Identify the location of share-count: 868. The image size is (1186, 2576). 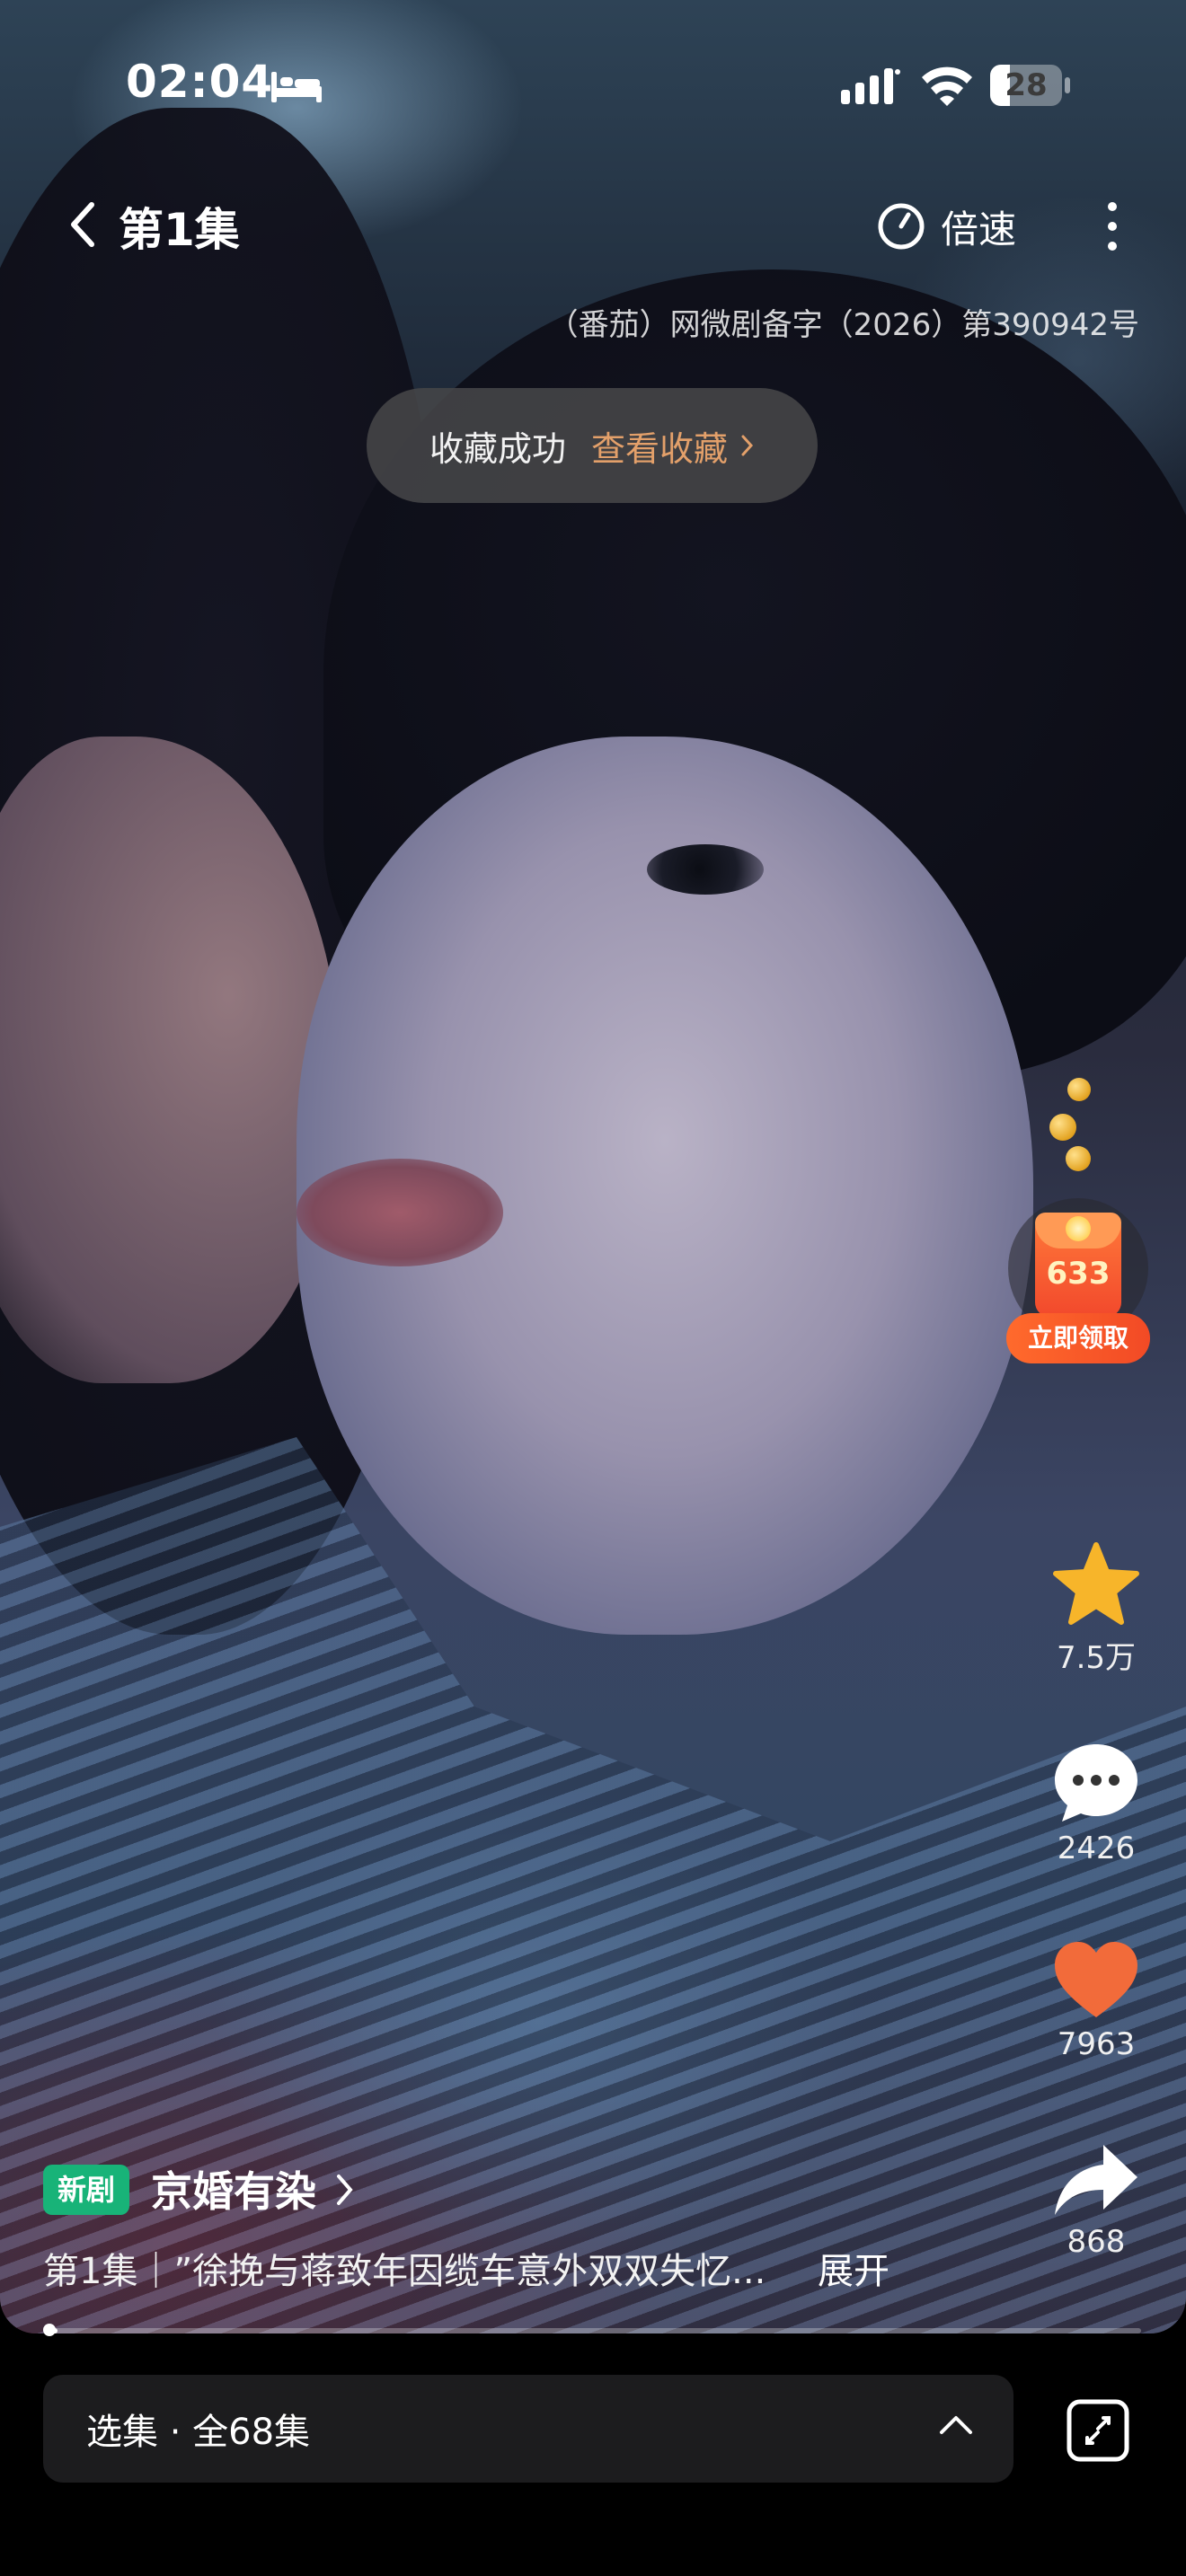
(1096, 2242).